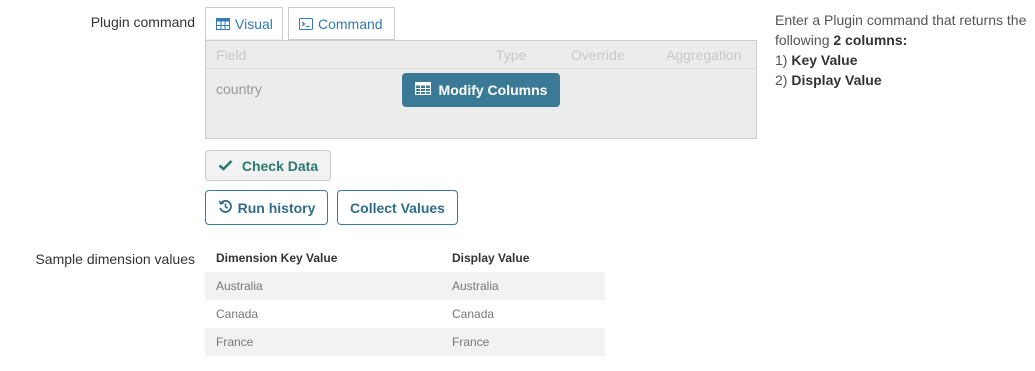  I want to click on display-value-cell: Canada, so click(473, 314).